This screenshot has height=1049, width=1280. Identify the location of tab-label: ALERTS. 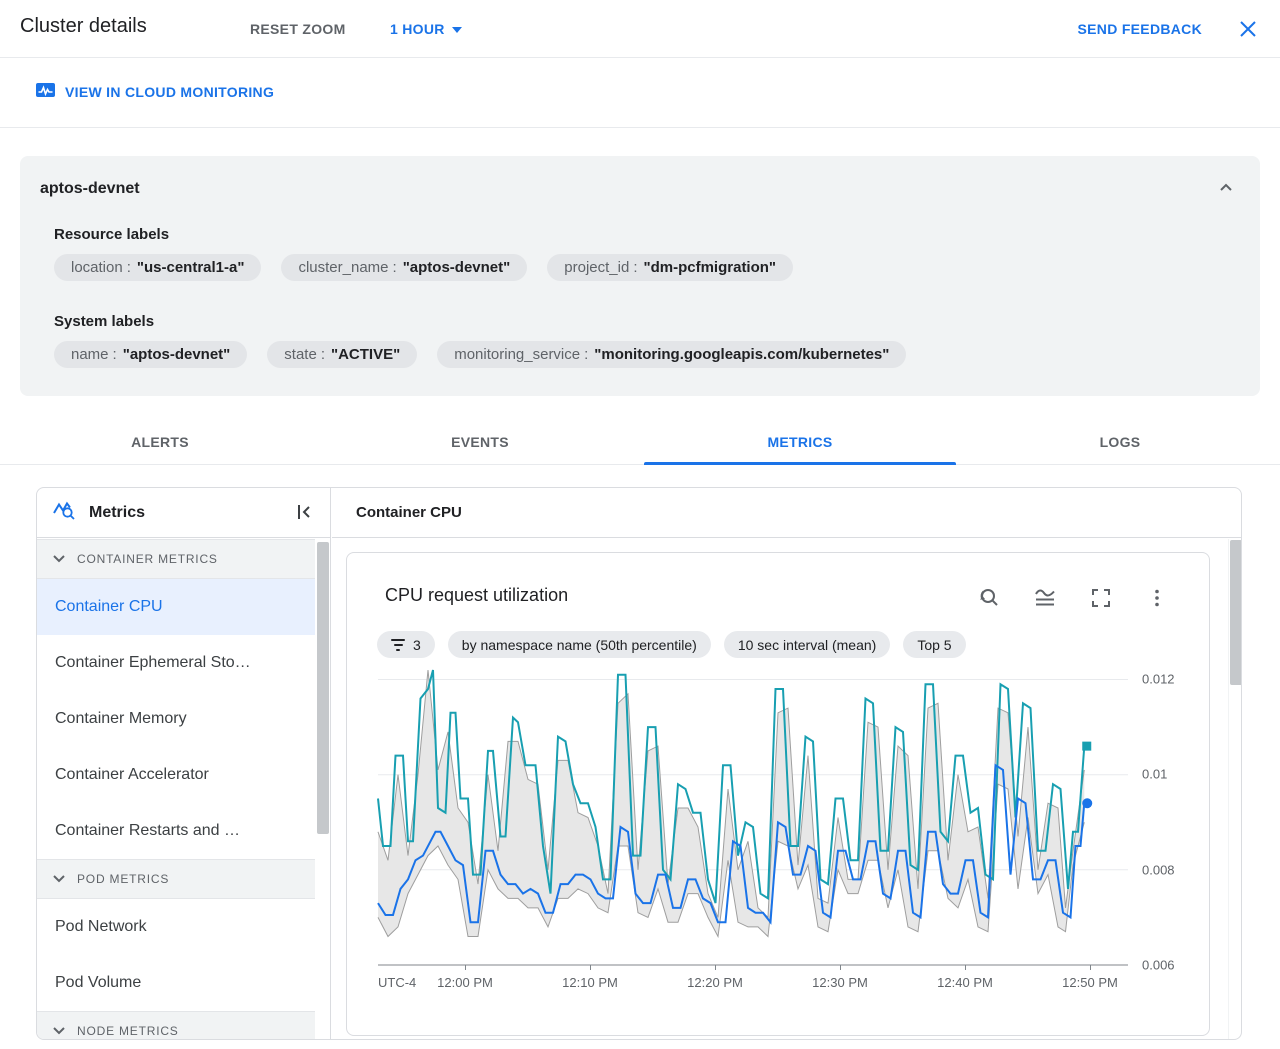
(160, 442).